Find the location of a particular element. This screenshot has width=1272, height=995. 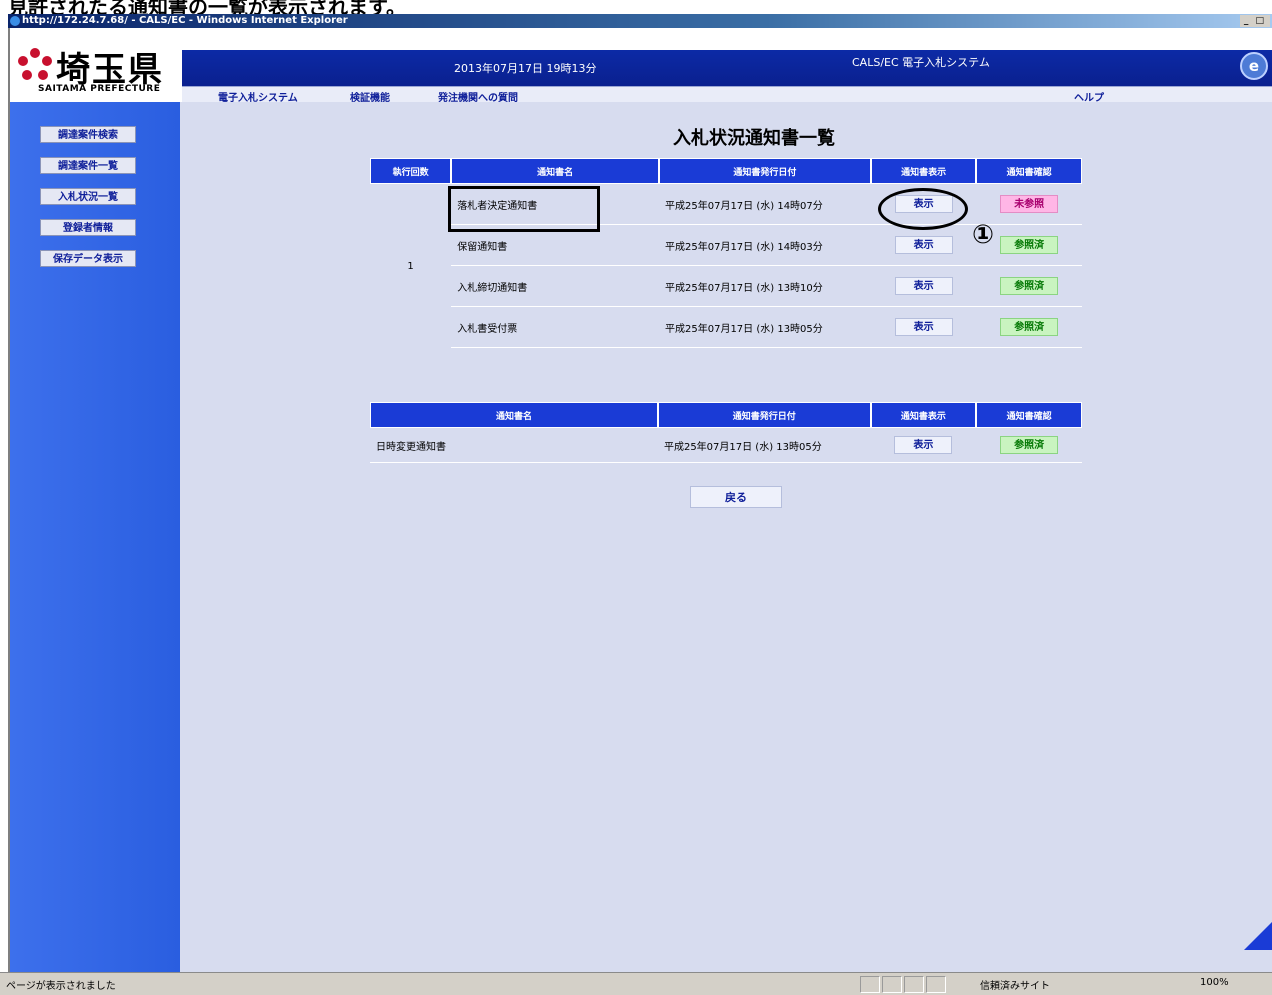

instruction-caption: 見許されたる通知書の一覧が表示されます。 is located at coordinates (636, 7).